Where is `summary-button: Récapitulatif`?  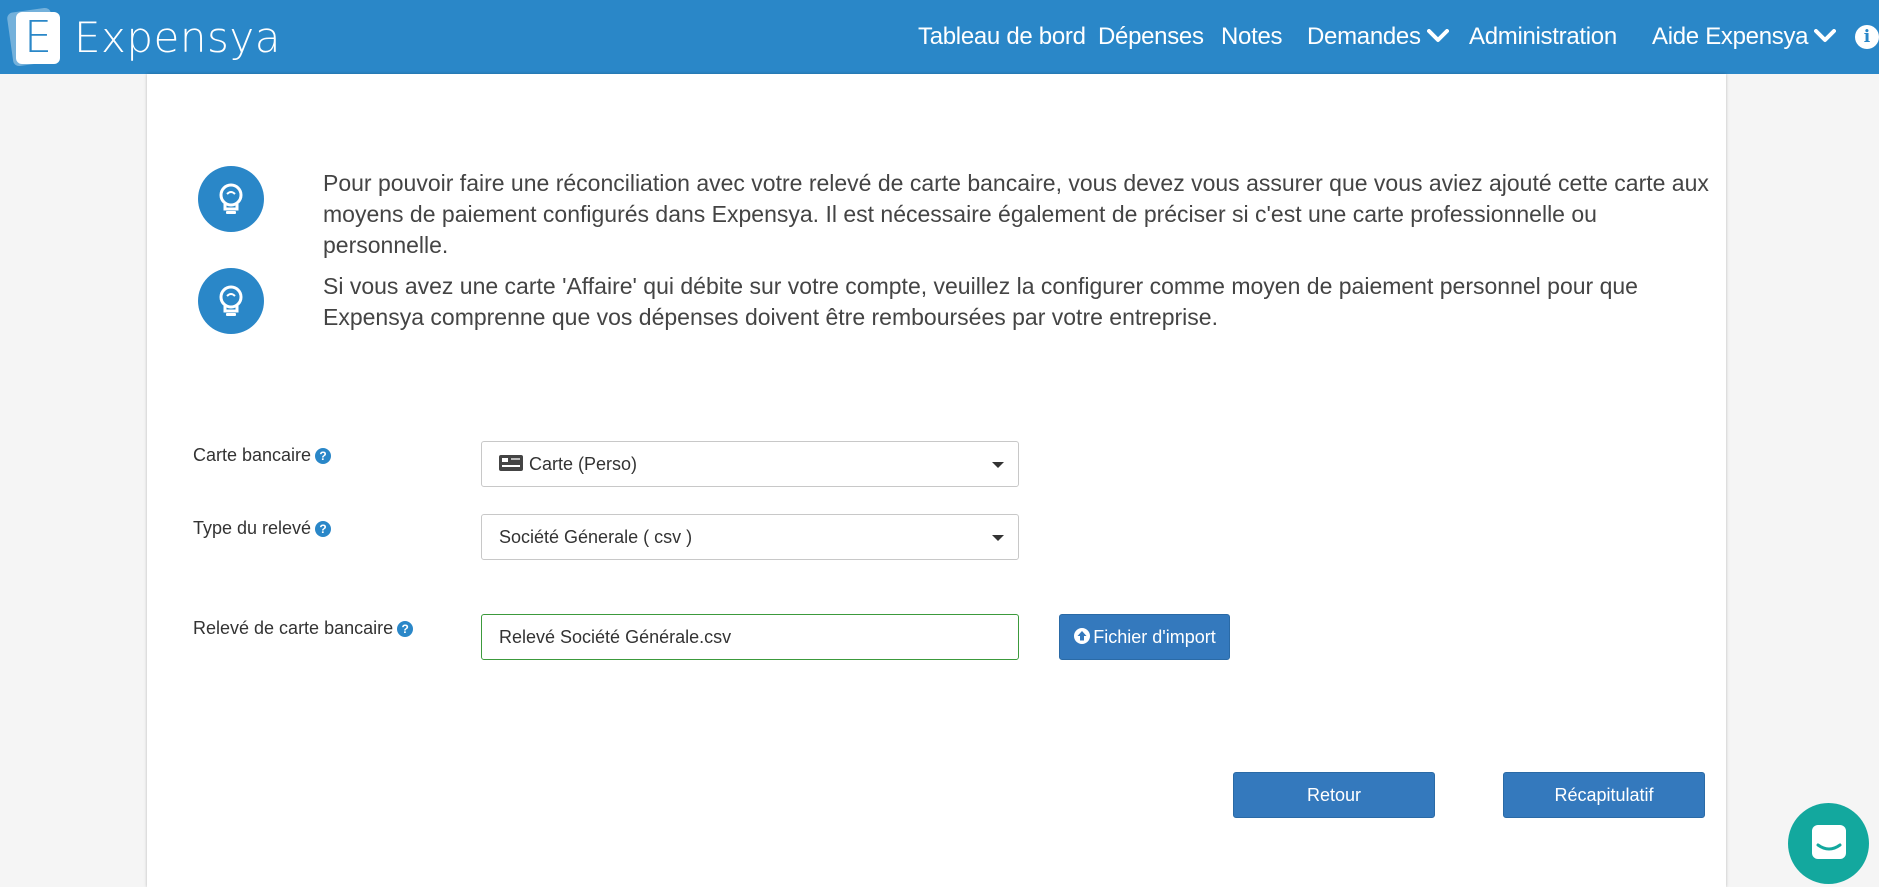 summary-button: Récapitulatif is located at coordinates (1604, 795).